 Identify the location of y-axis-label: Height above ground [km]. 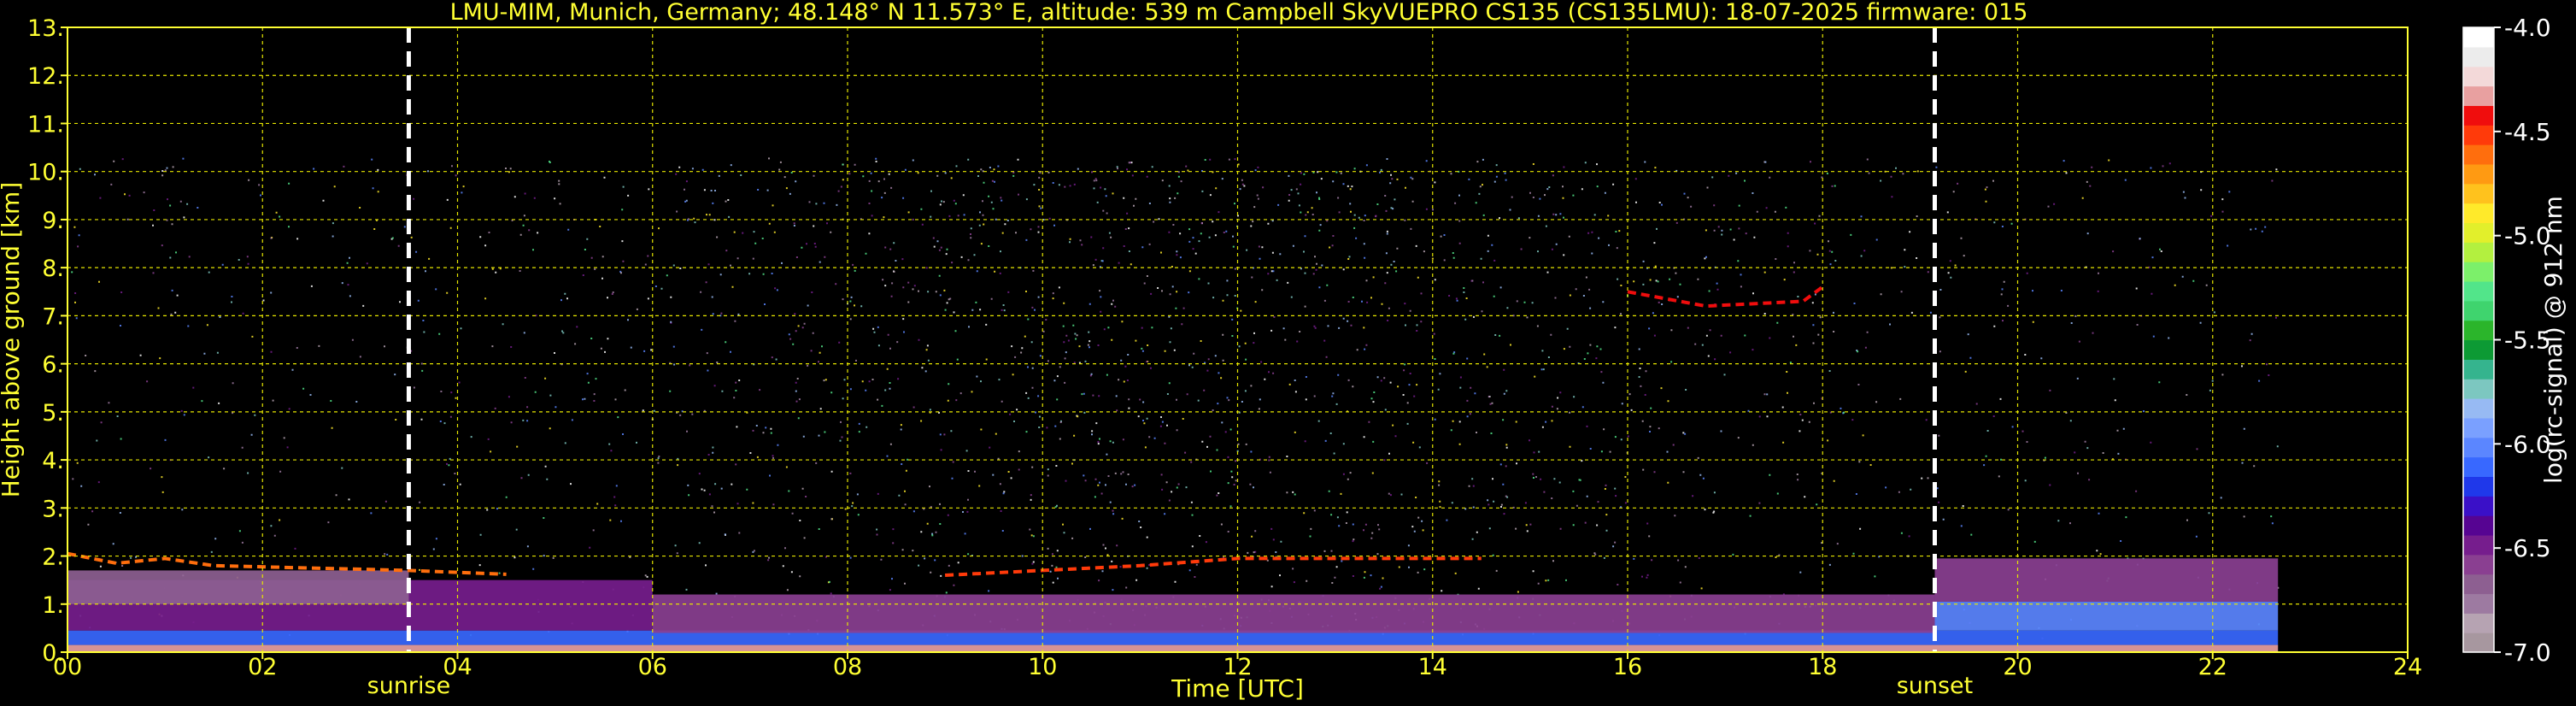
(12, 340).